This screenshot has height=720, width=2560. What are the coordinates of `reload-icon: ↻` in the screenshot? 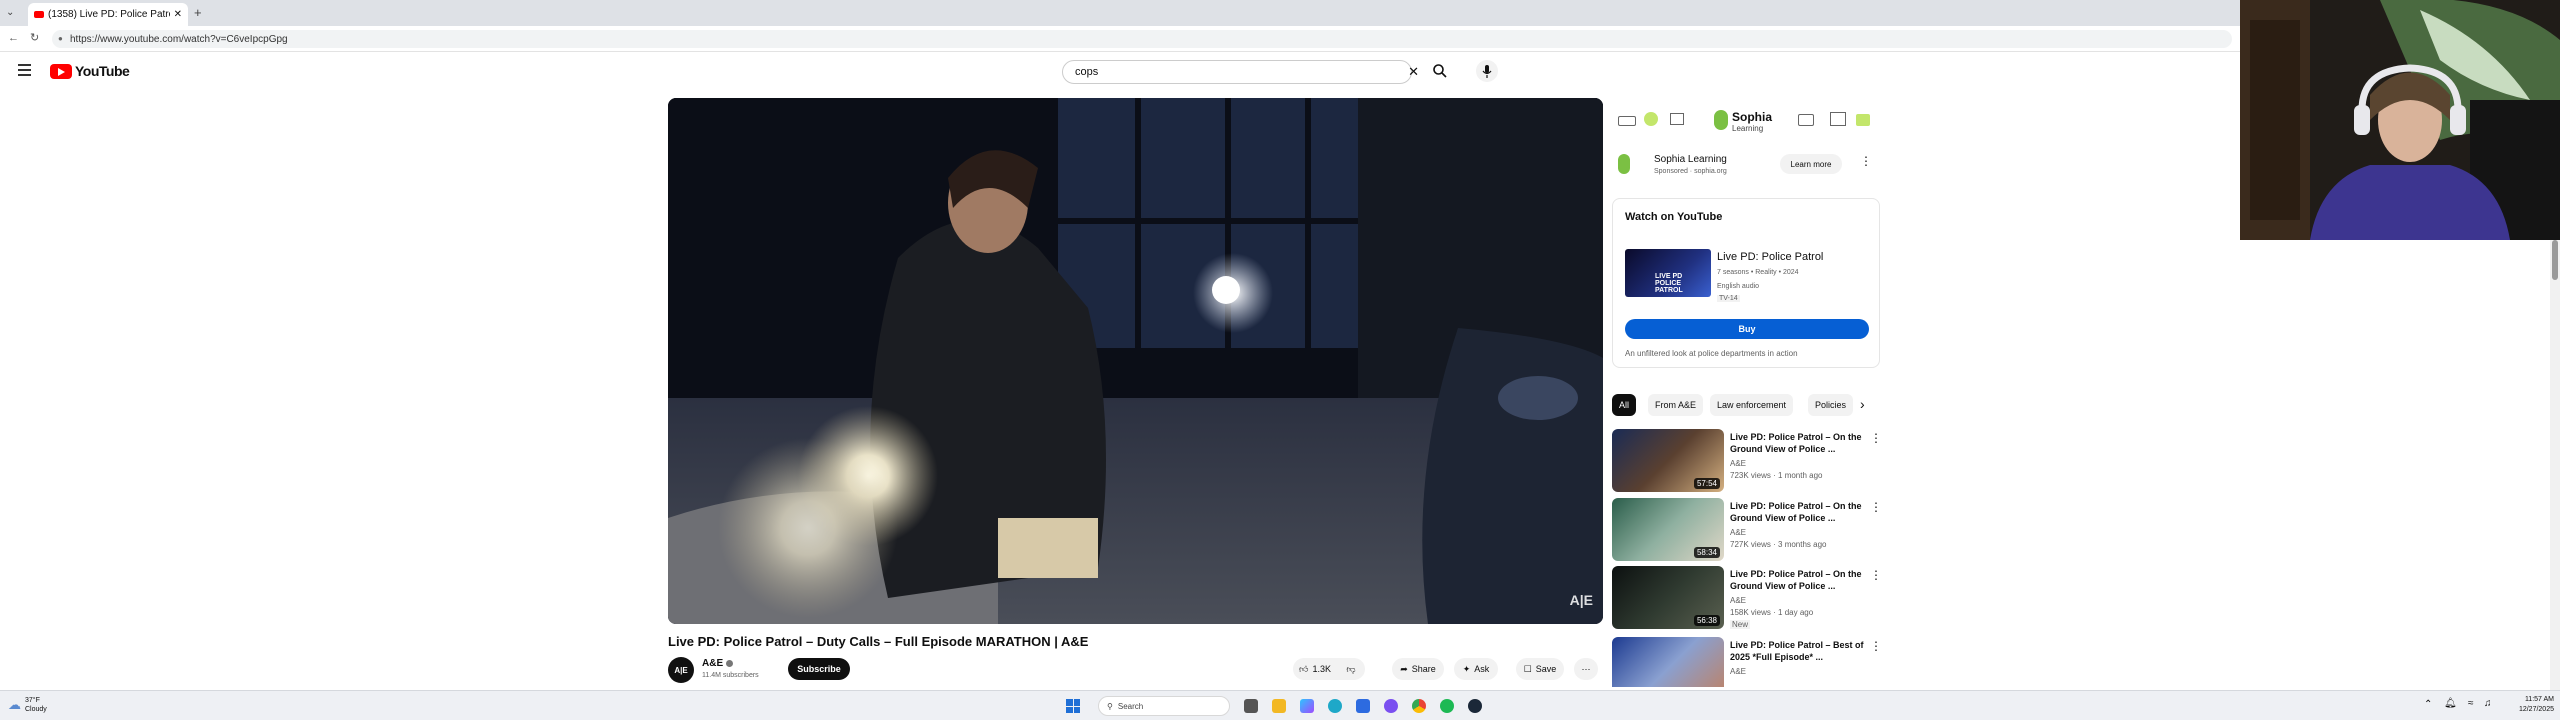 It's located at (34, 37).